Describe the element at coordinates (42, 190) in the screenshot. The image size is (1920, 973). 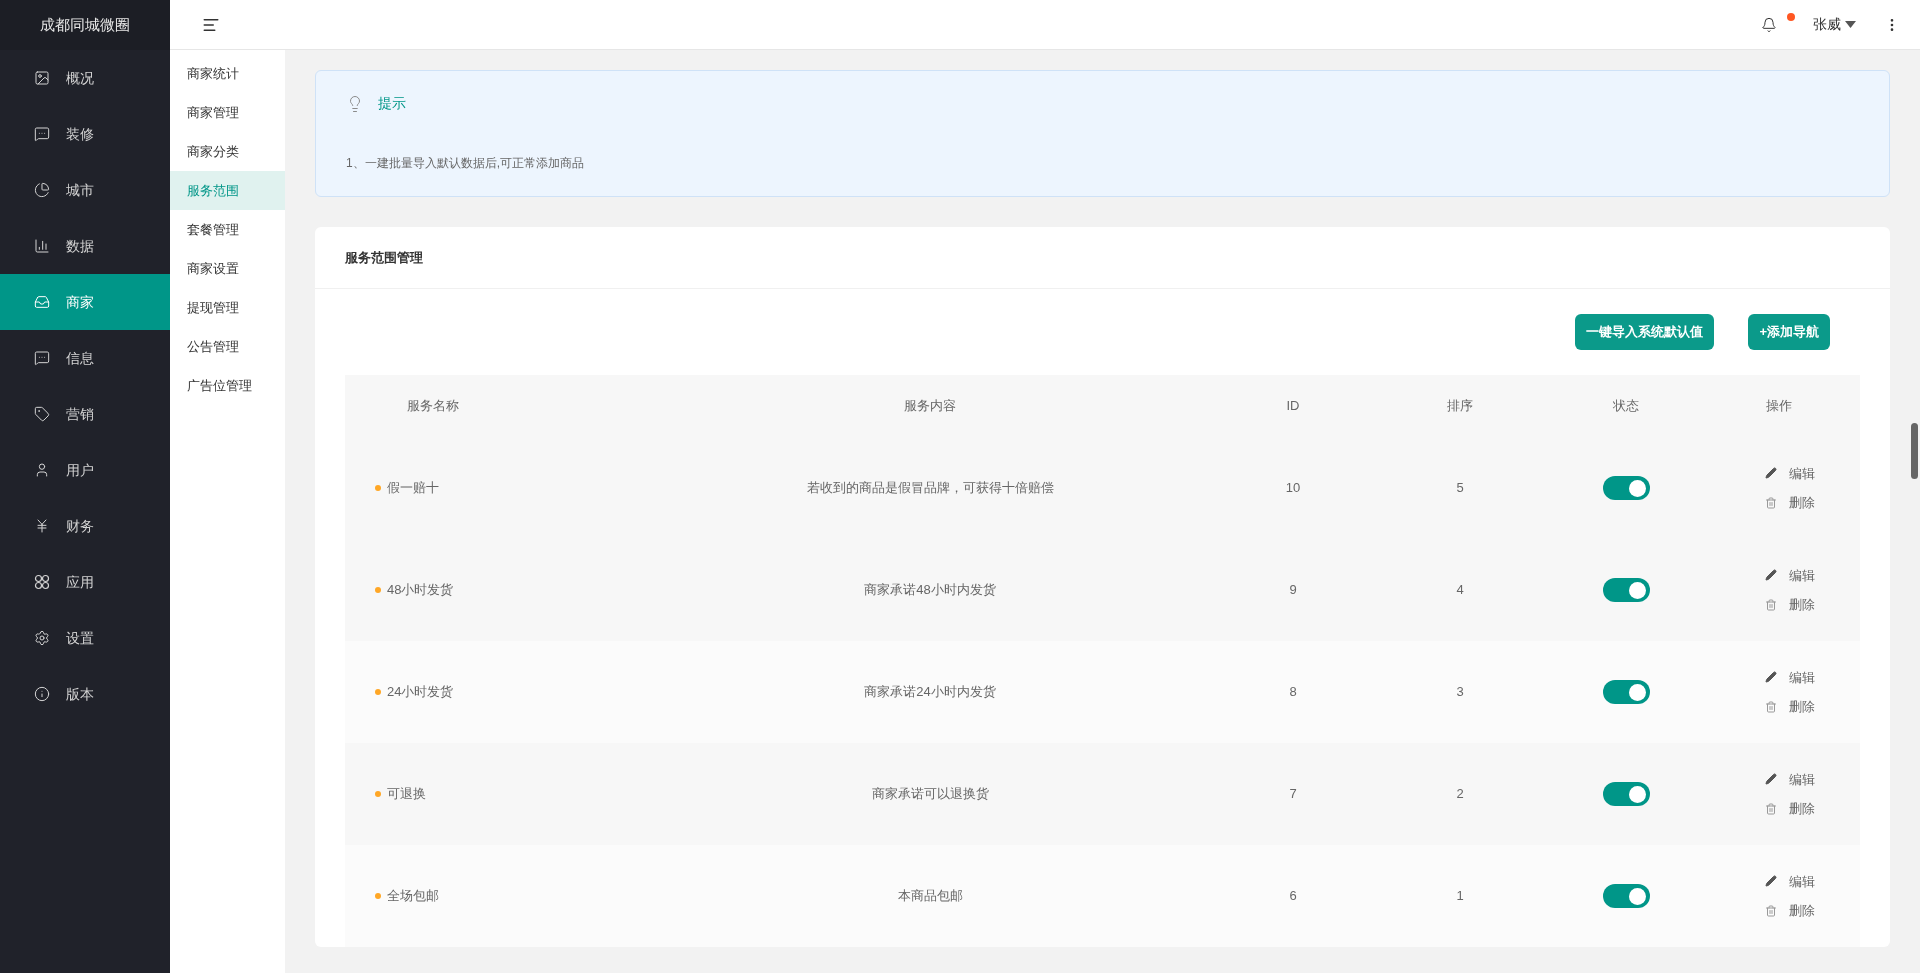
I see `pie-icon` at that location.